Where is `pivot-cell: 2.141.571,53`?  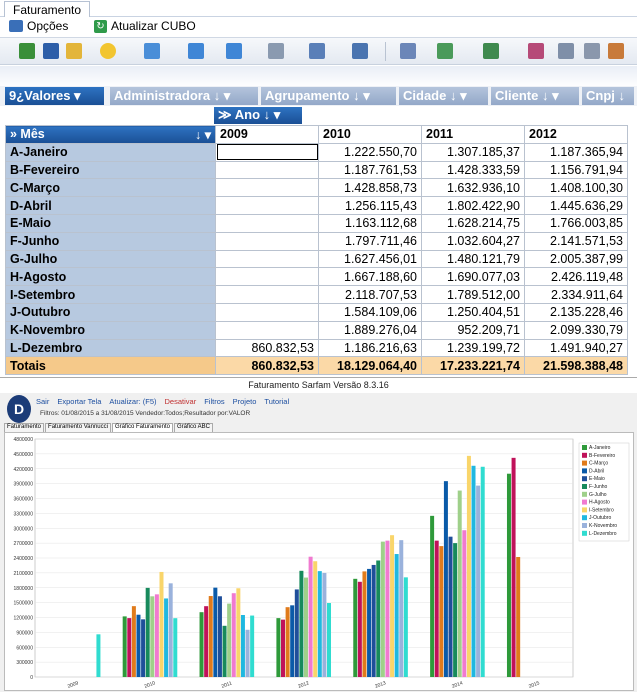 pivot-cell: 2.141.571,53 is located at coordinates (576, 241).